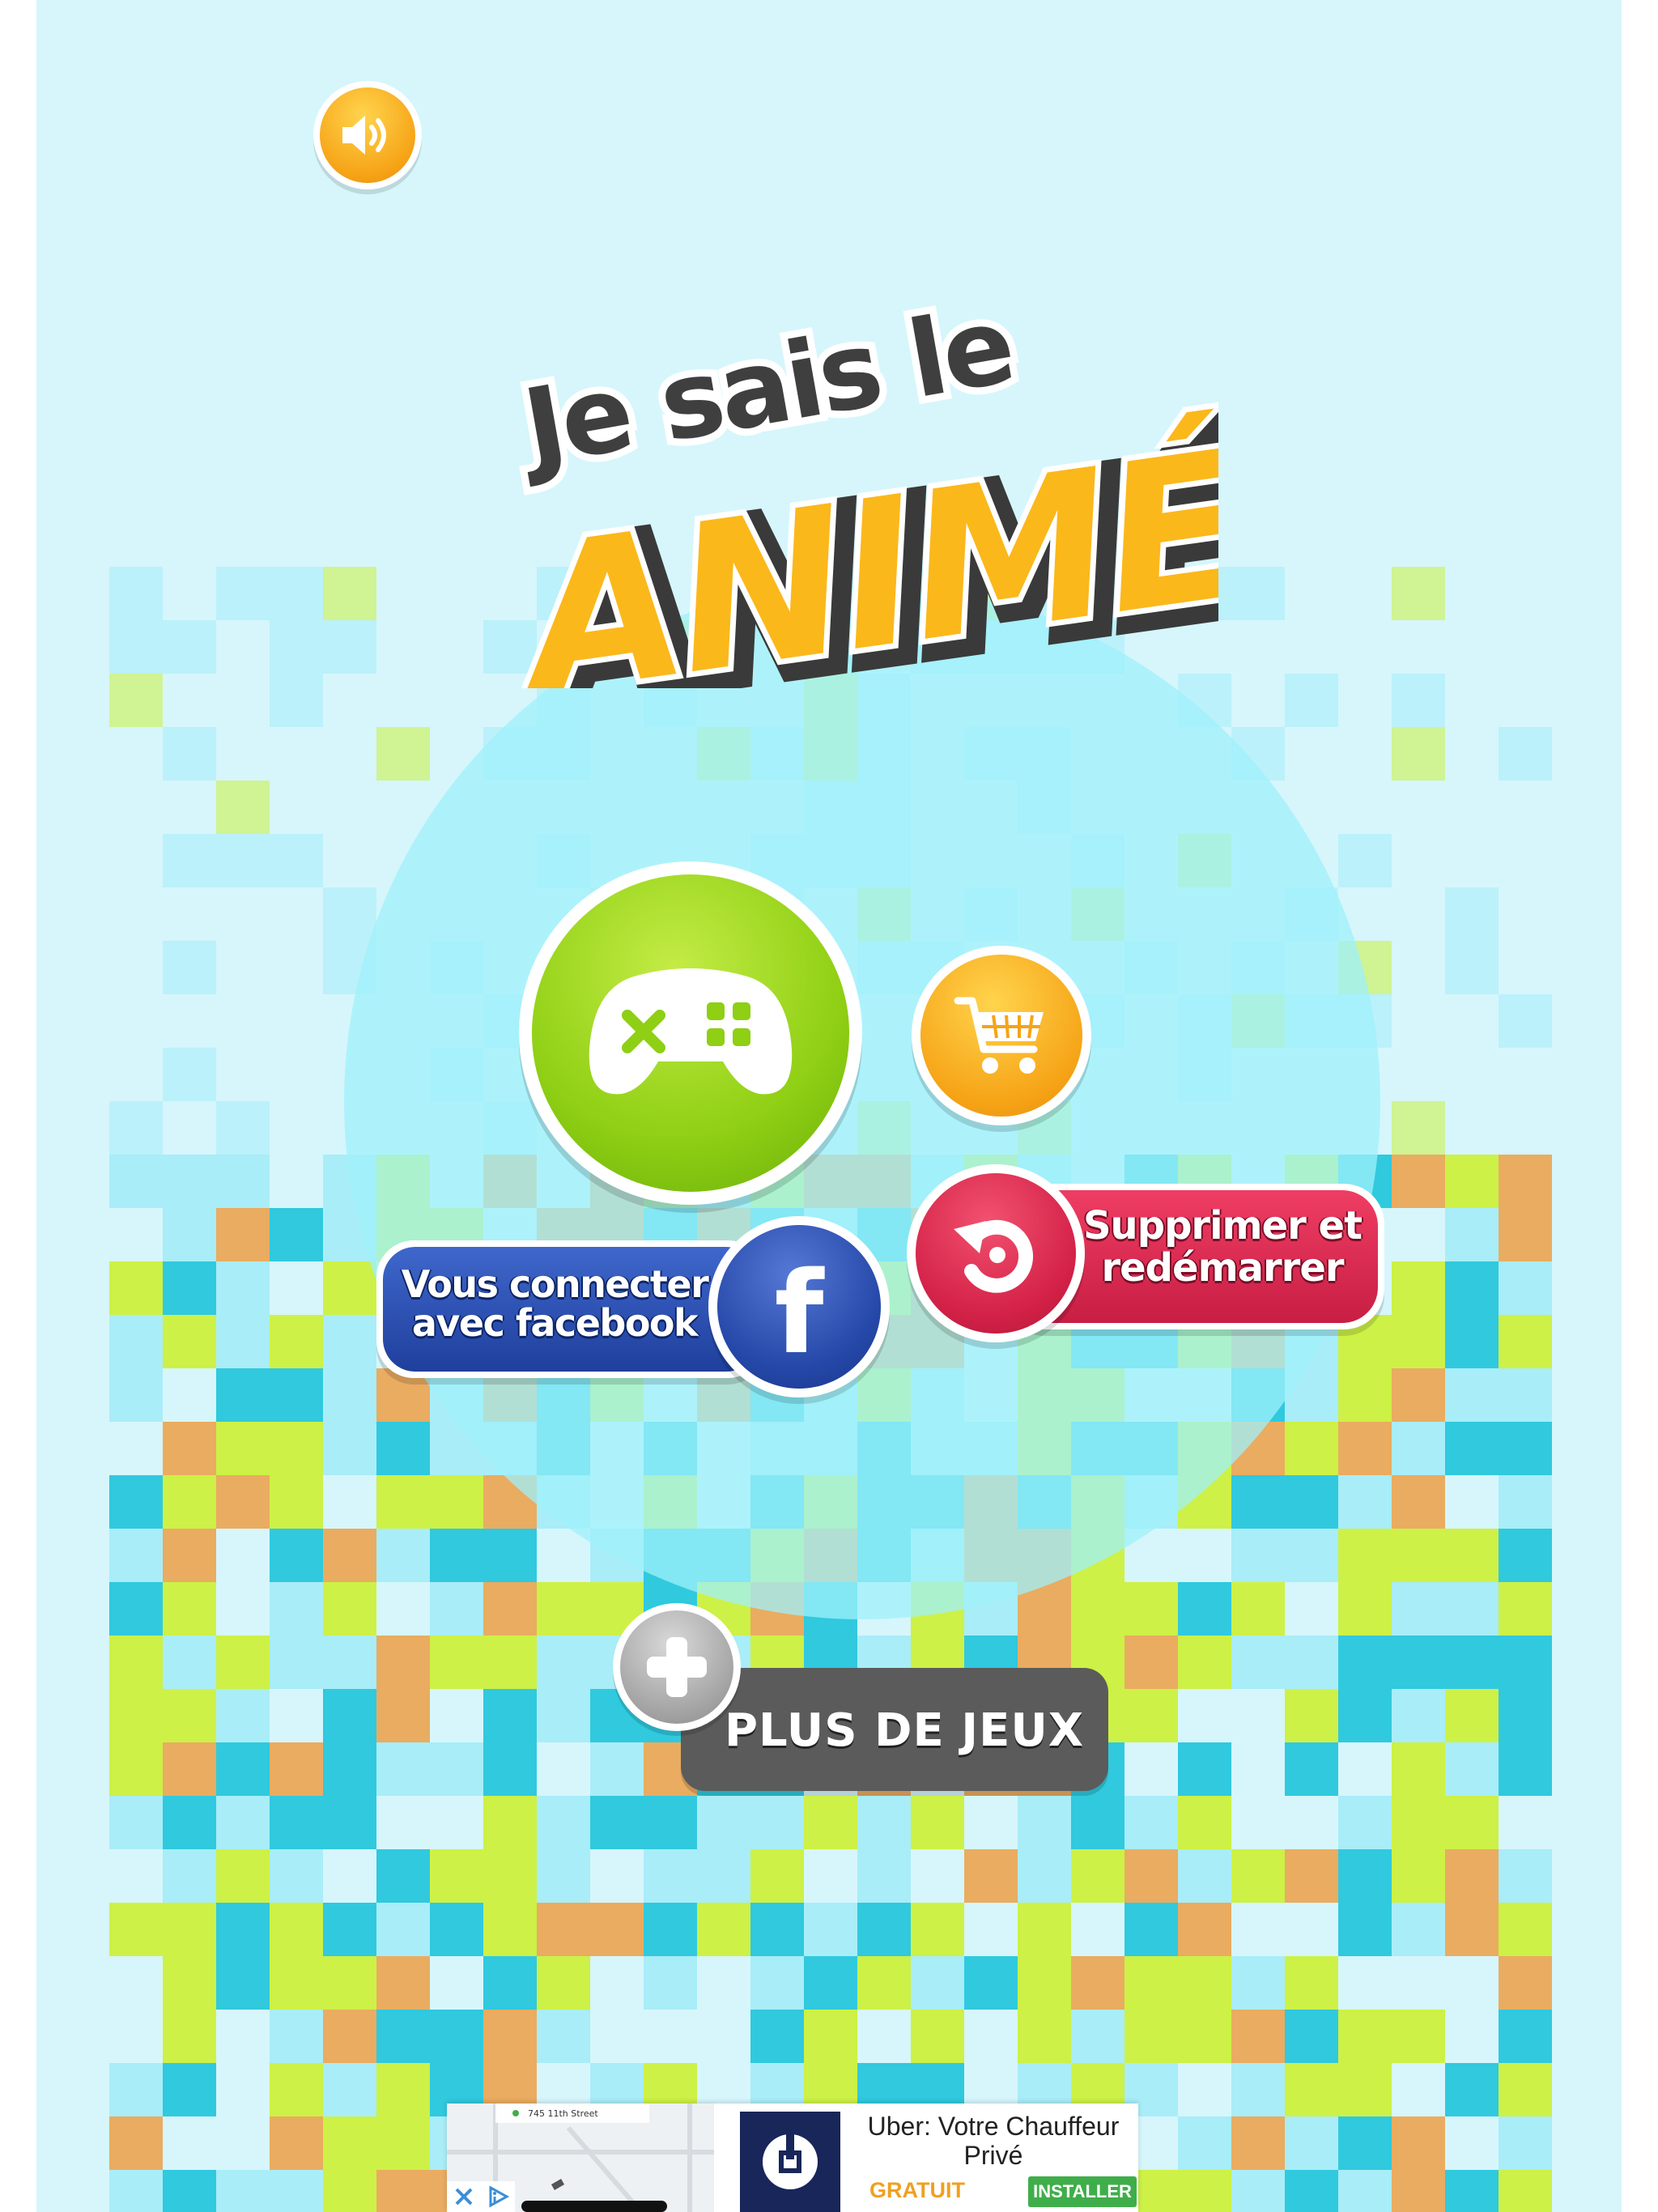 The height and width of the screenshot is (2212, 1658). Describe the element at coordinates (1222, 1268) in the screenshot. I see `reset-label-line2: redémarrer` at that location.